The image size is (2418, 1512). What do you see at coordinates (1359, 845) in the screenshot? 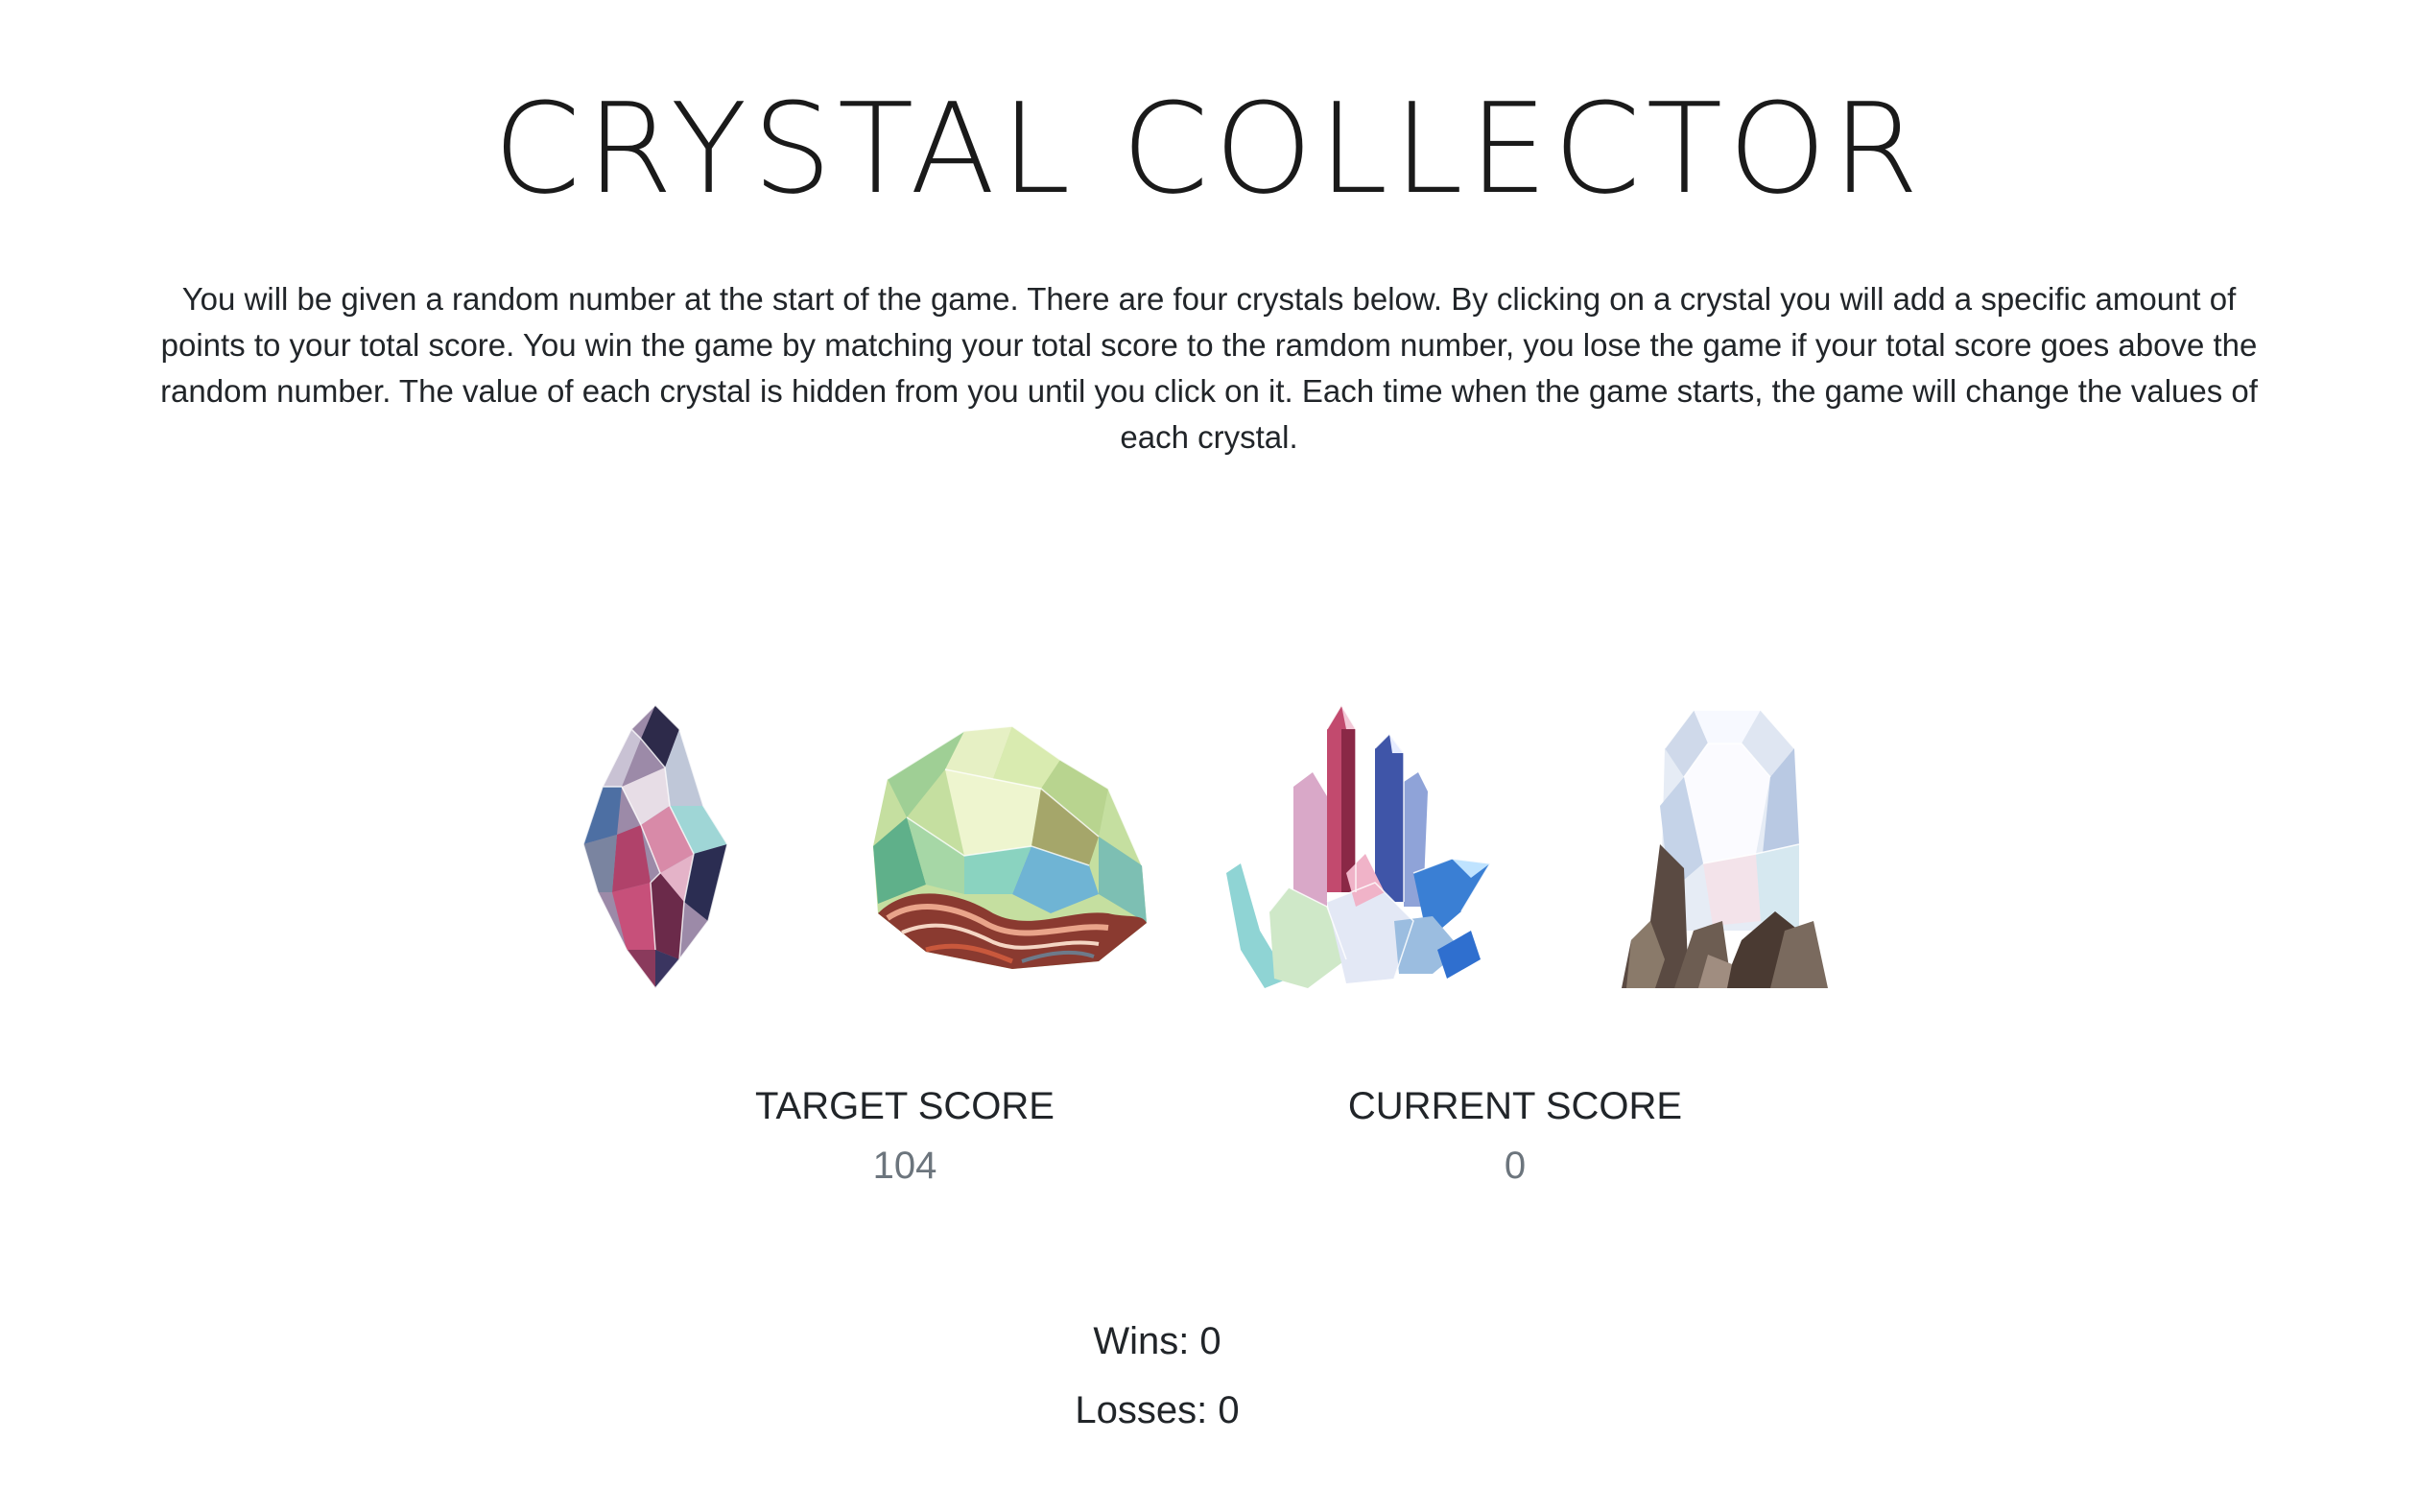
I see `pink-blue-crystal-cluster-icon` at bounding box center [1359, 845].